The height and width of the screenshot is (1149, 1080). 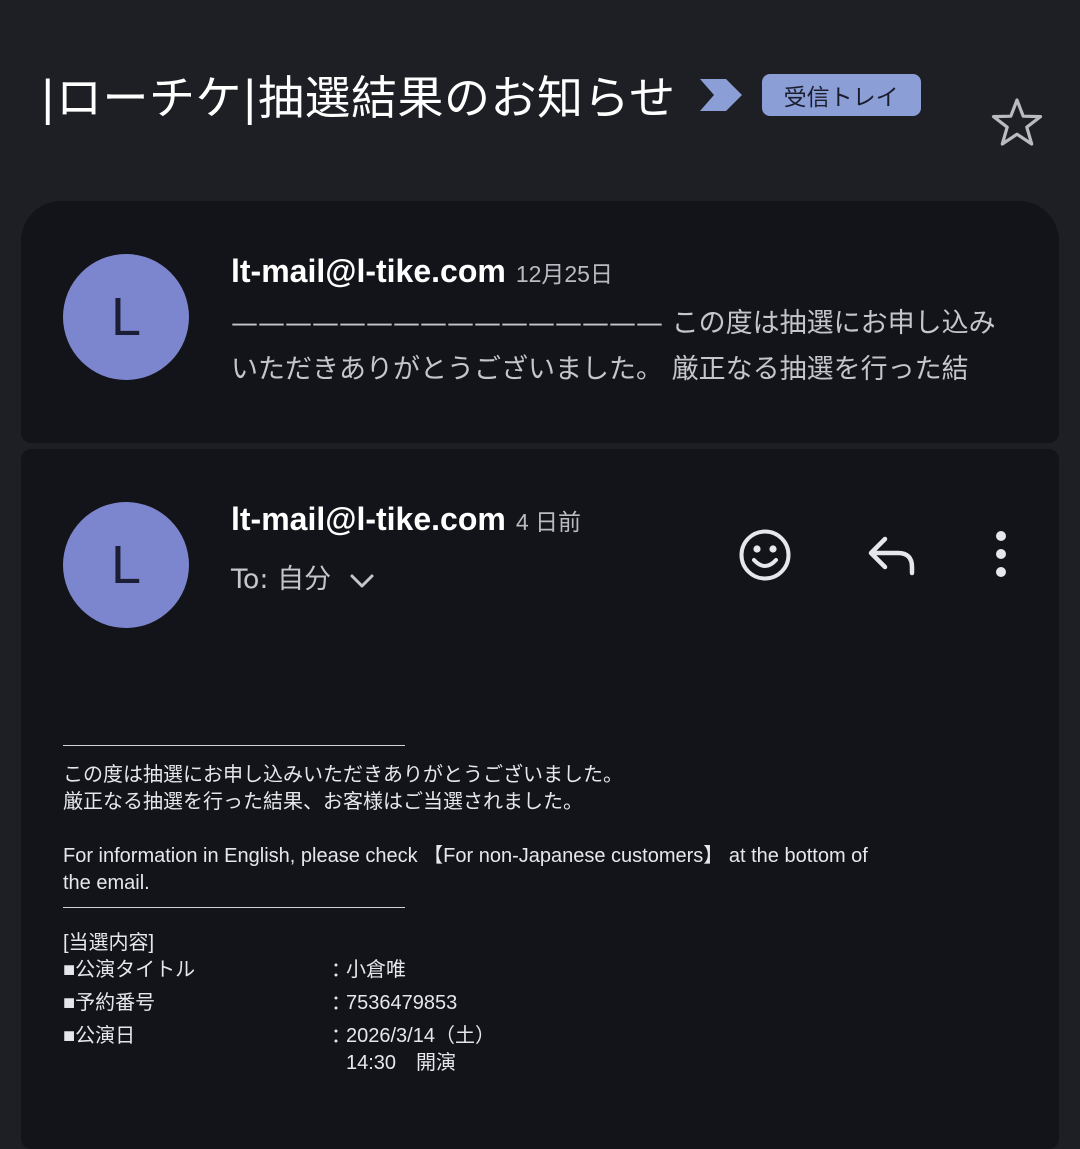 I want to click on importance-marker-icon, so click(x=721, y=95).